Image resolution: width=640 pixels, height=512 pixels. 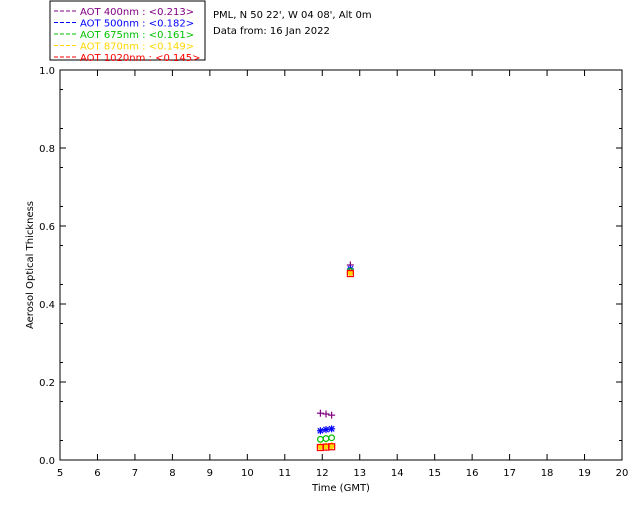 I want to click on x-tick-label: 14, so click(x=397, y=473).